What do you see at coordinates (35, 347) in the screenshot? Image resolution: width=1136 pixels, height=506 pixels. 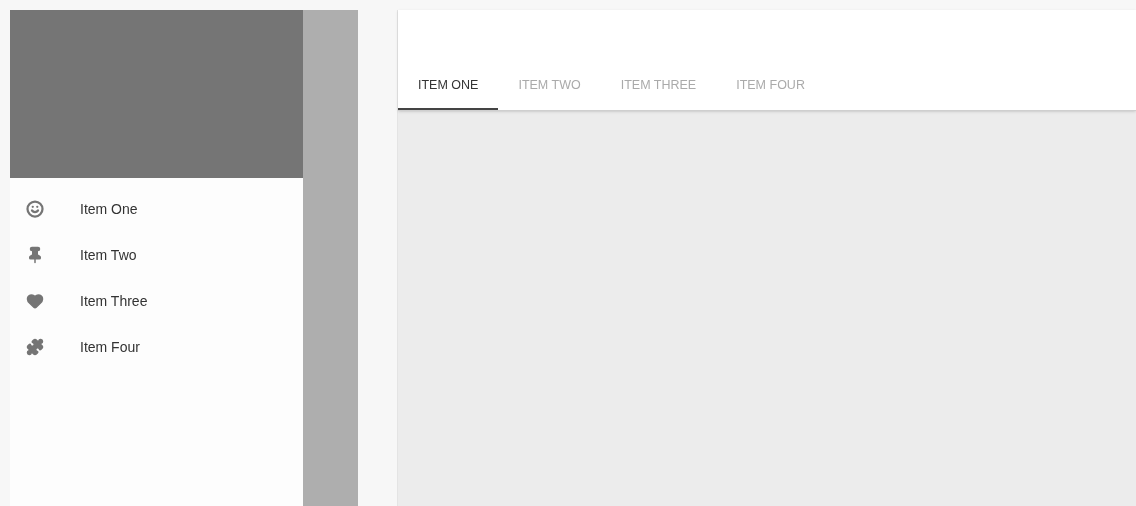 I see `puzzle-icon` at bounding box center [35, 347].